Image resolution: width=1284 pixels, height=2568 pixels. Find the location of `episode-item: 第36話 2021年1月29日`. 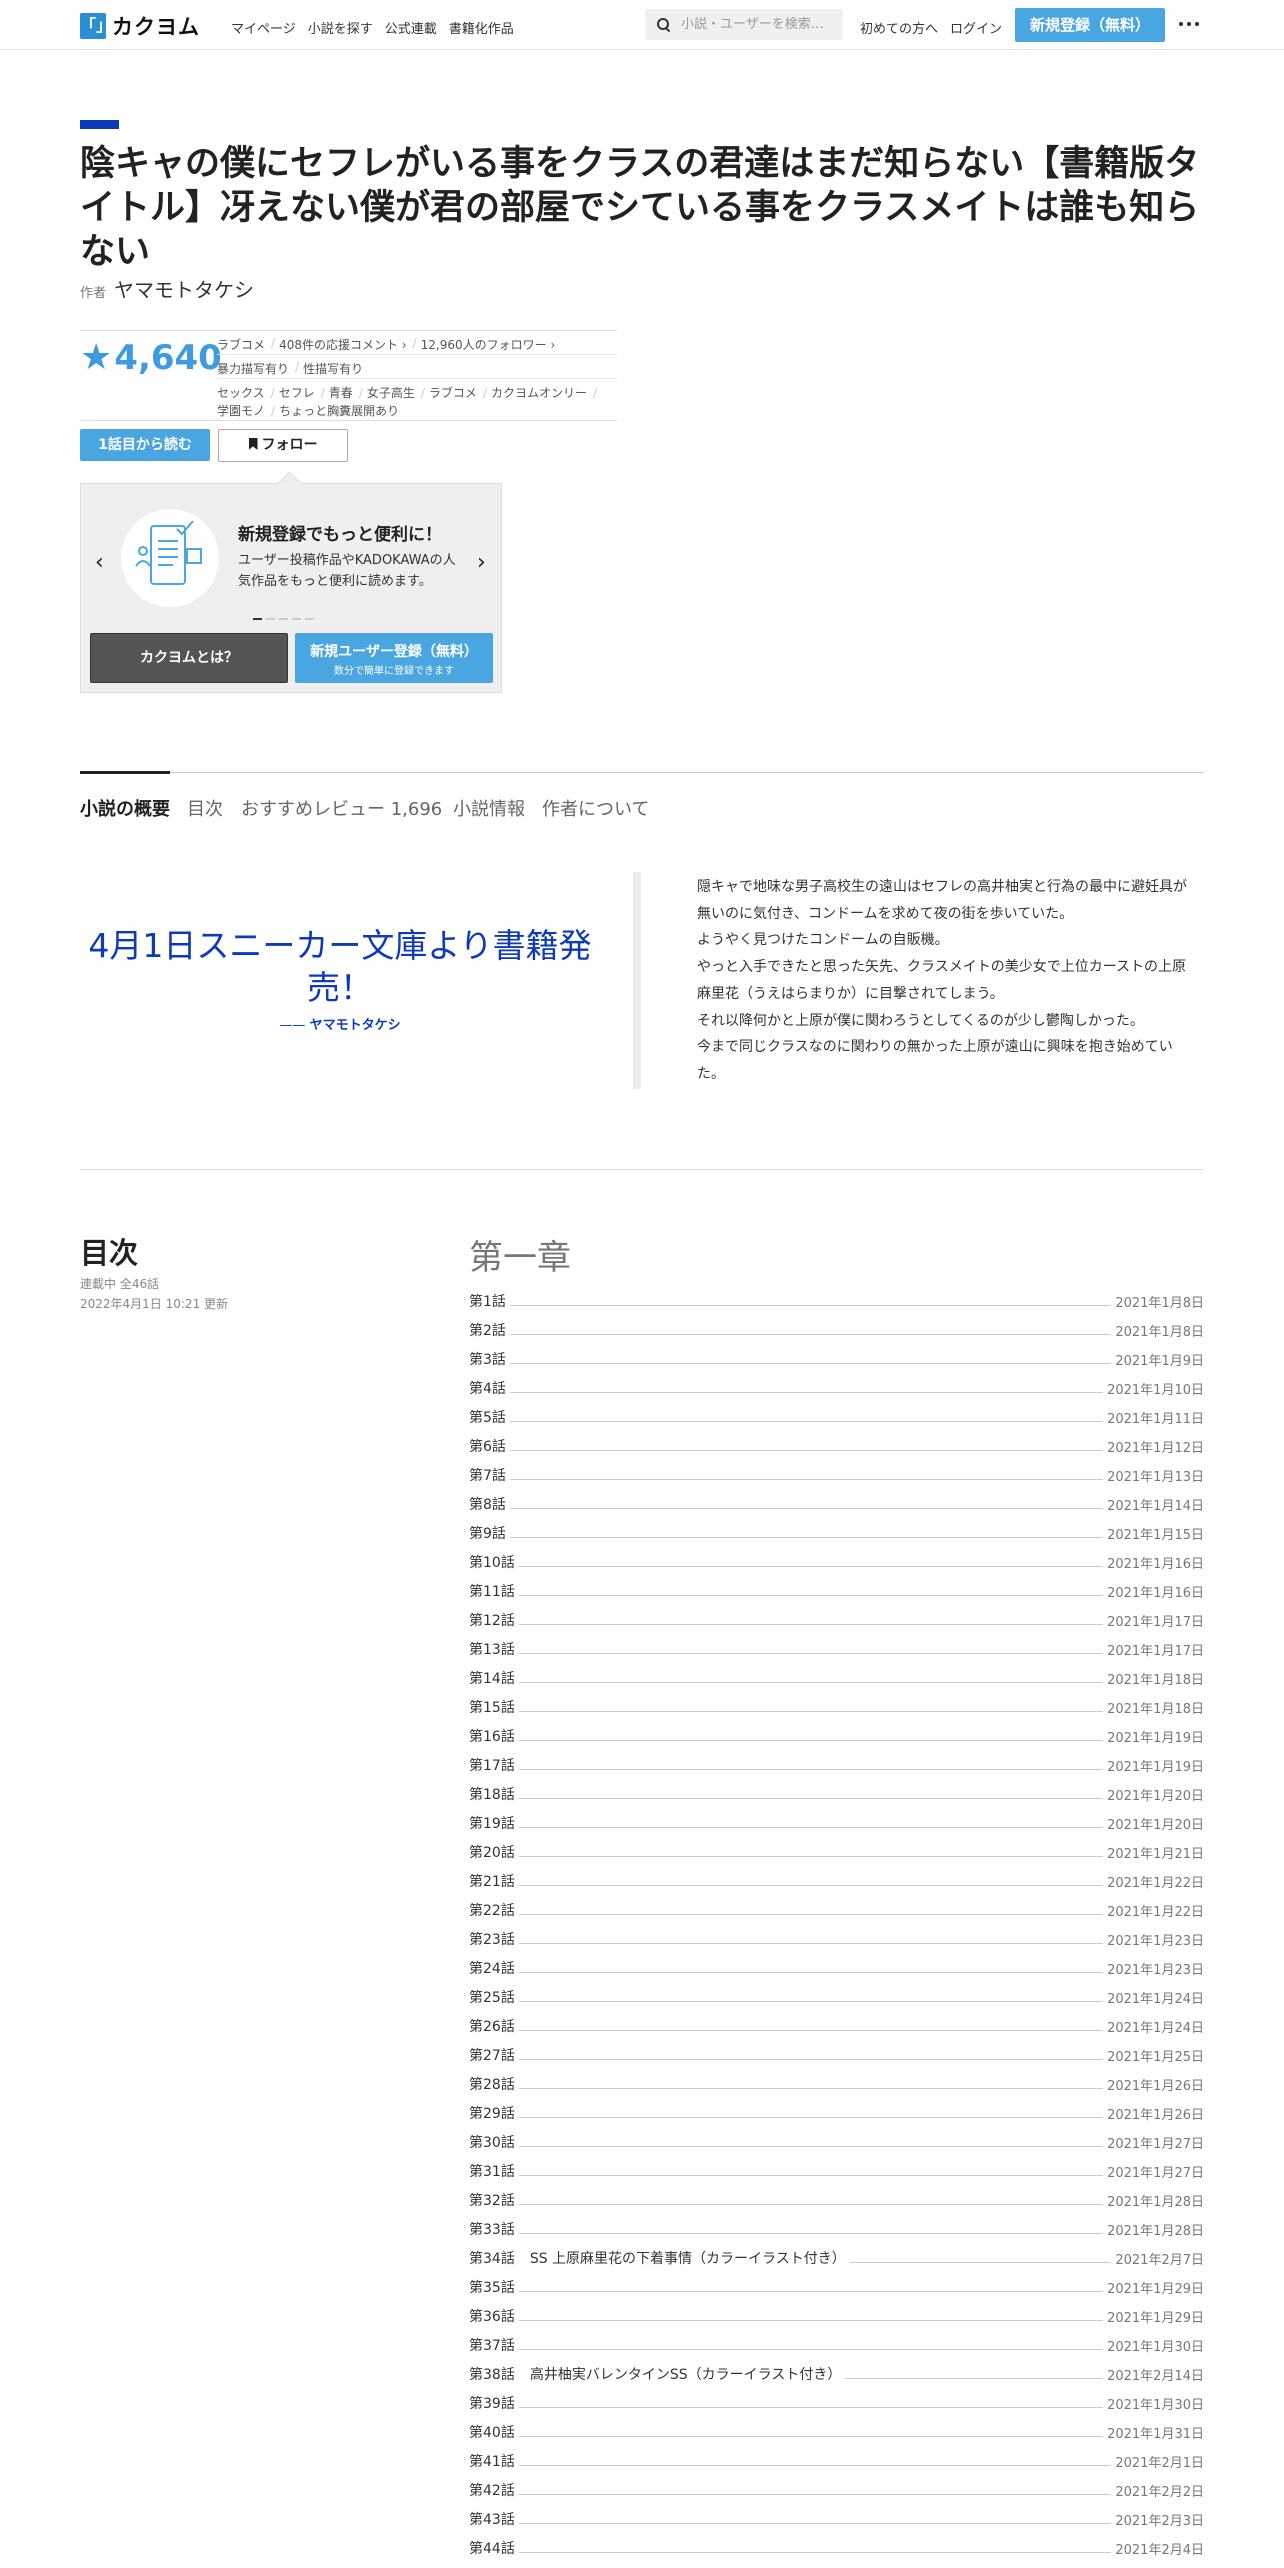

episode-item: 第36話 2021年1月29日 is located at coordinates (836, 2315).